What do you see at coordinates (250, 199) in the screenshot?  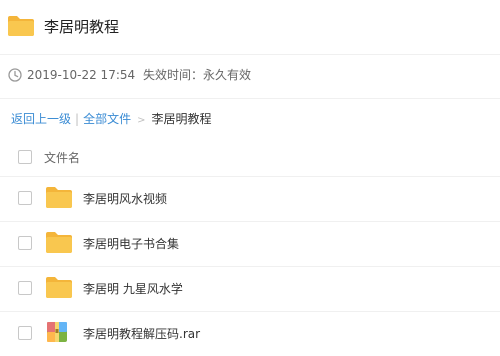 I see `file-row: 李居明风水视频` at bounding box center [250, 199].